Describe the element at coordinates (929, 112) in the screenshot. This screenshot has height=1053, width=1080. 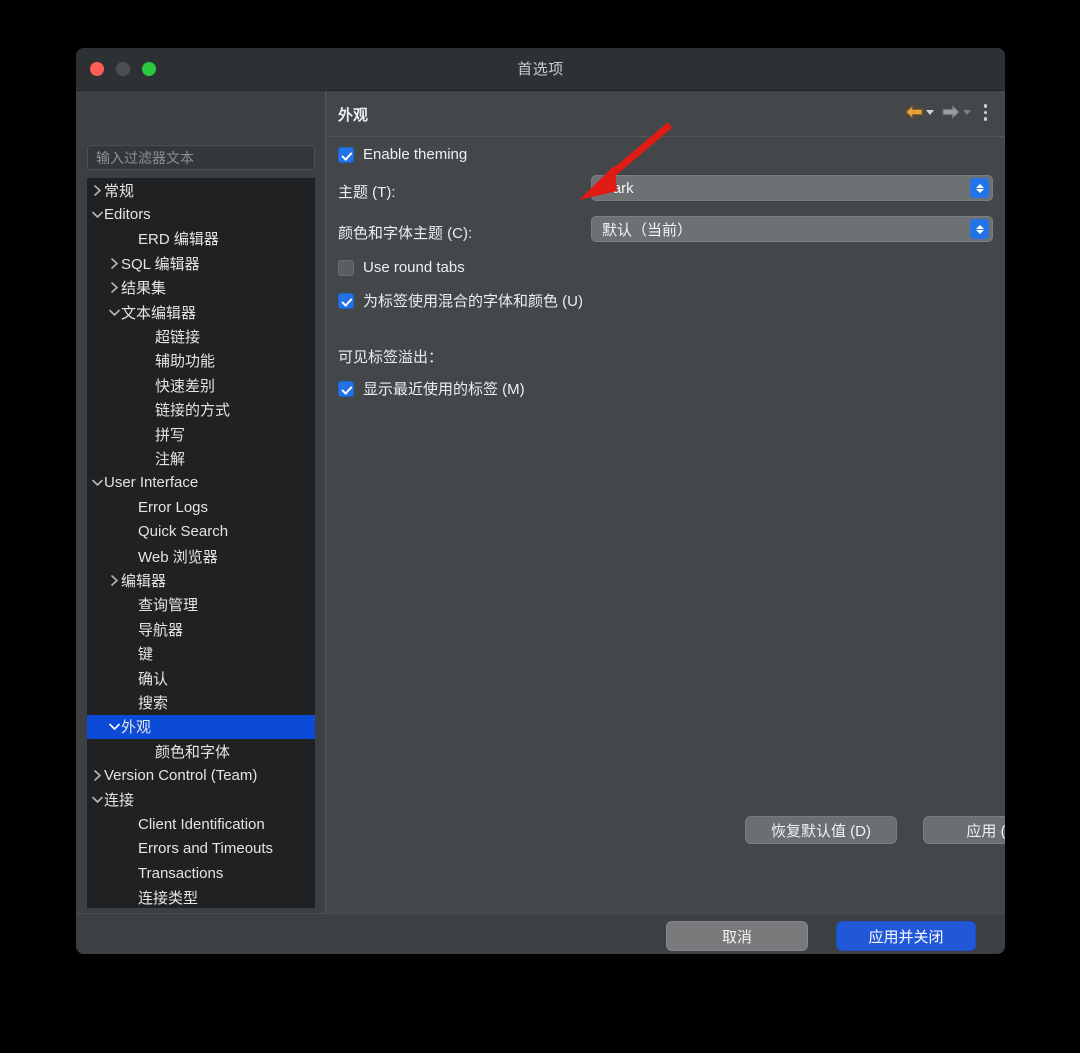
I see `back-dropdown-caret-icon` at that location.